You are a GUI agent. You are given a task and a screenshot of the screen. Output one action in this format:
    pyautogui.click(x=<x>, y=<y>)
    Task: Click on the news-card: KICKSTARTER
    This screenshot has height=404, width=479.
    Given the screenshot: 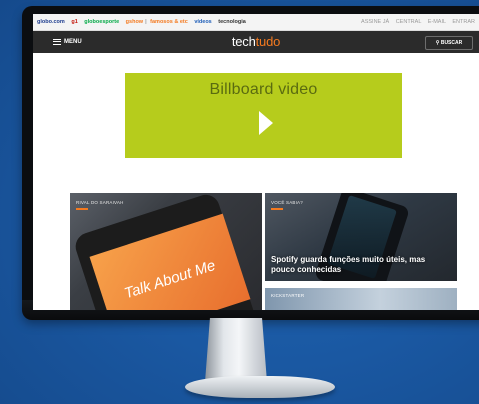 What is the action you would take?
    pyautogui.click(x=361, y=299)
    